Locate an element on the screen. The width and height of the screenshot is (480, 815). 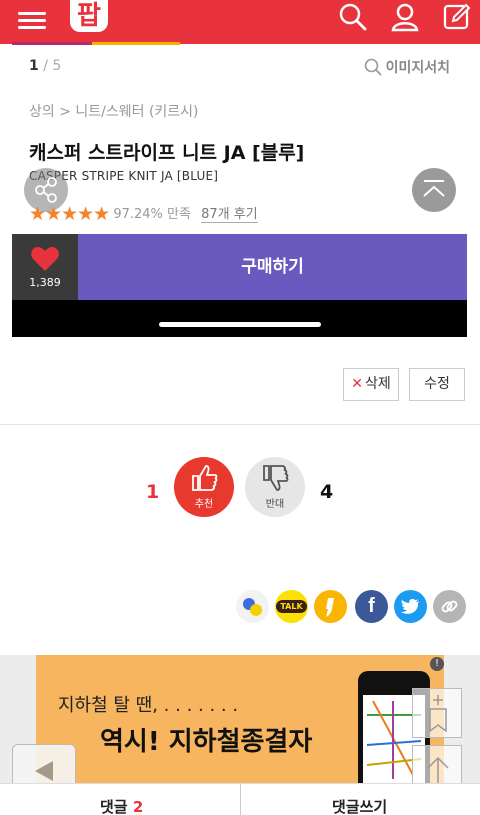
buy-bar: 1,389 구매하기 is located at coordinates (239, 267).